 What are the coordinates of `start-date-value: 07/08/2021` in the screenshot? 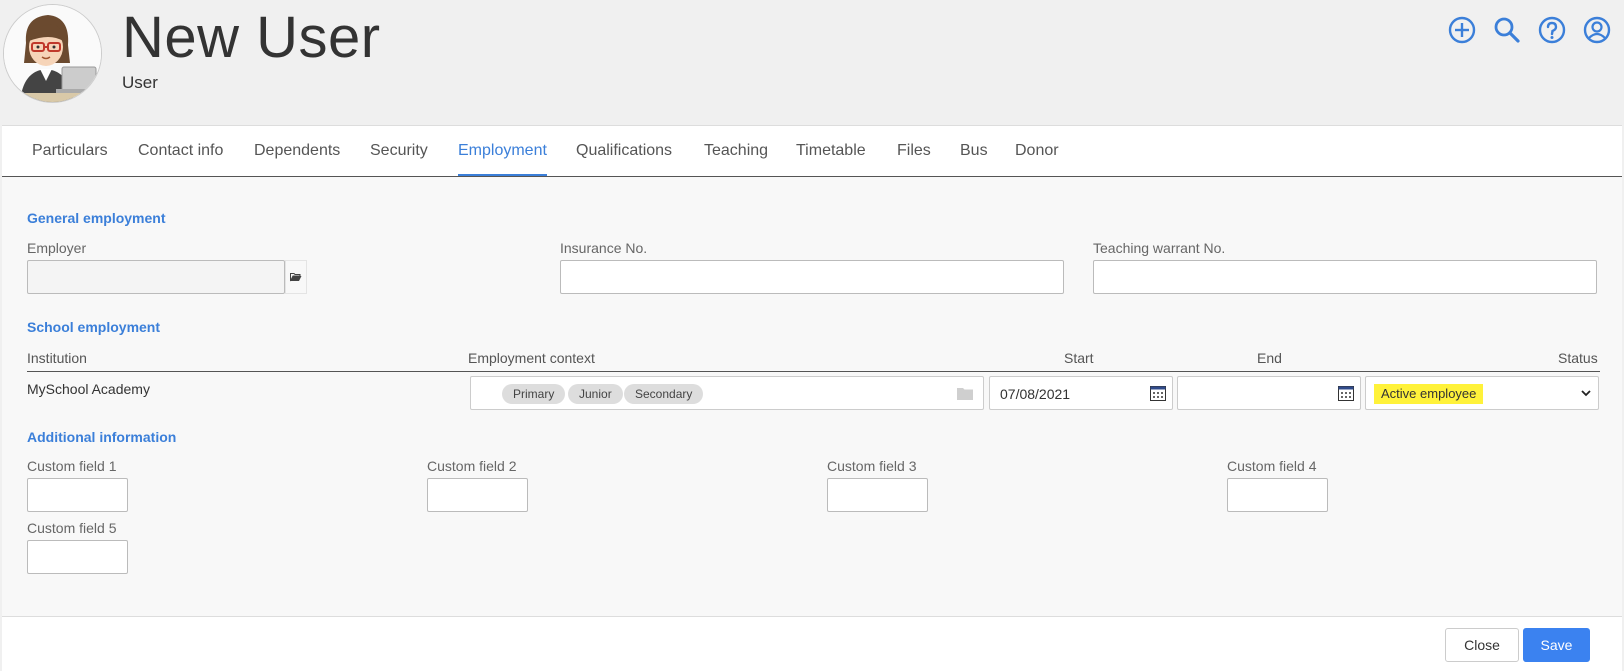 It's located at (1035, 394).